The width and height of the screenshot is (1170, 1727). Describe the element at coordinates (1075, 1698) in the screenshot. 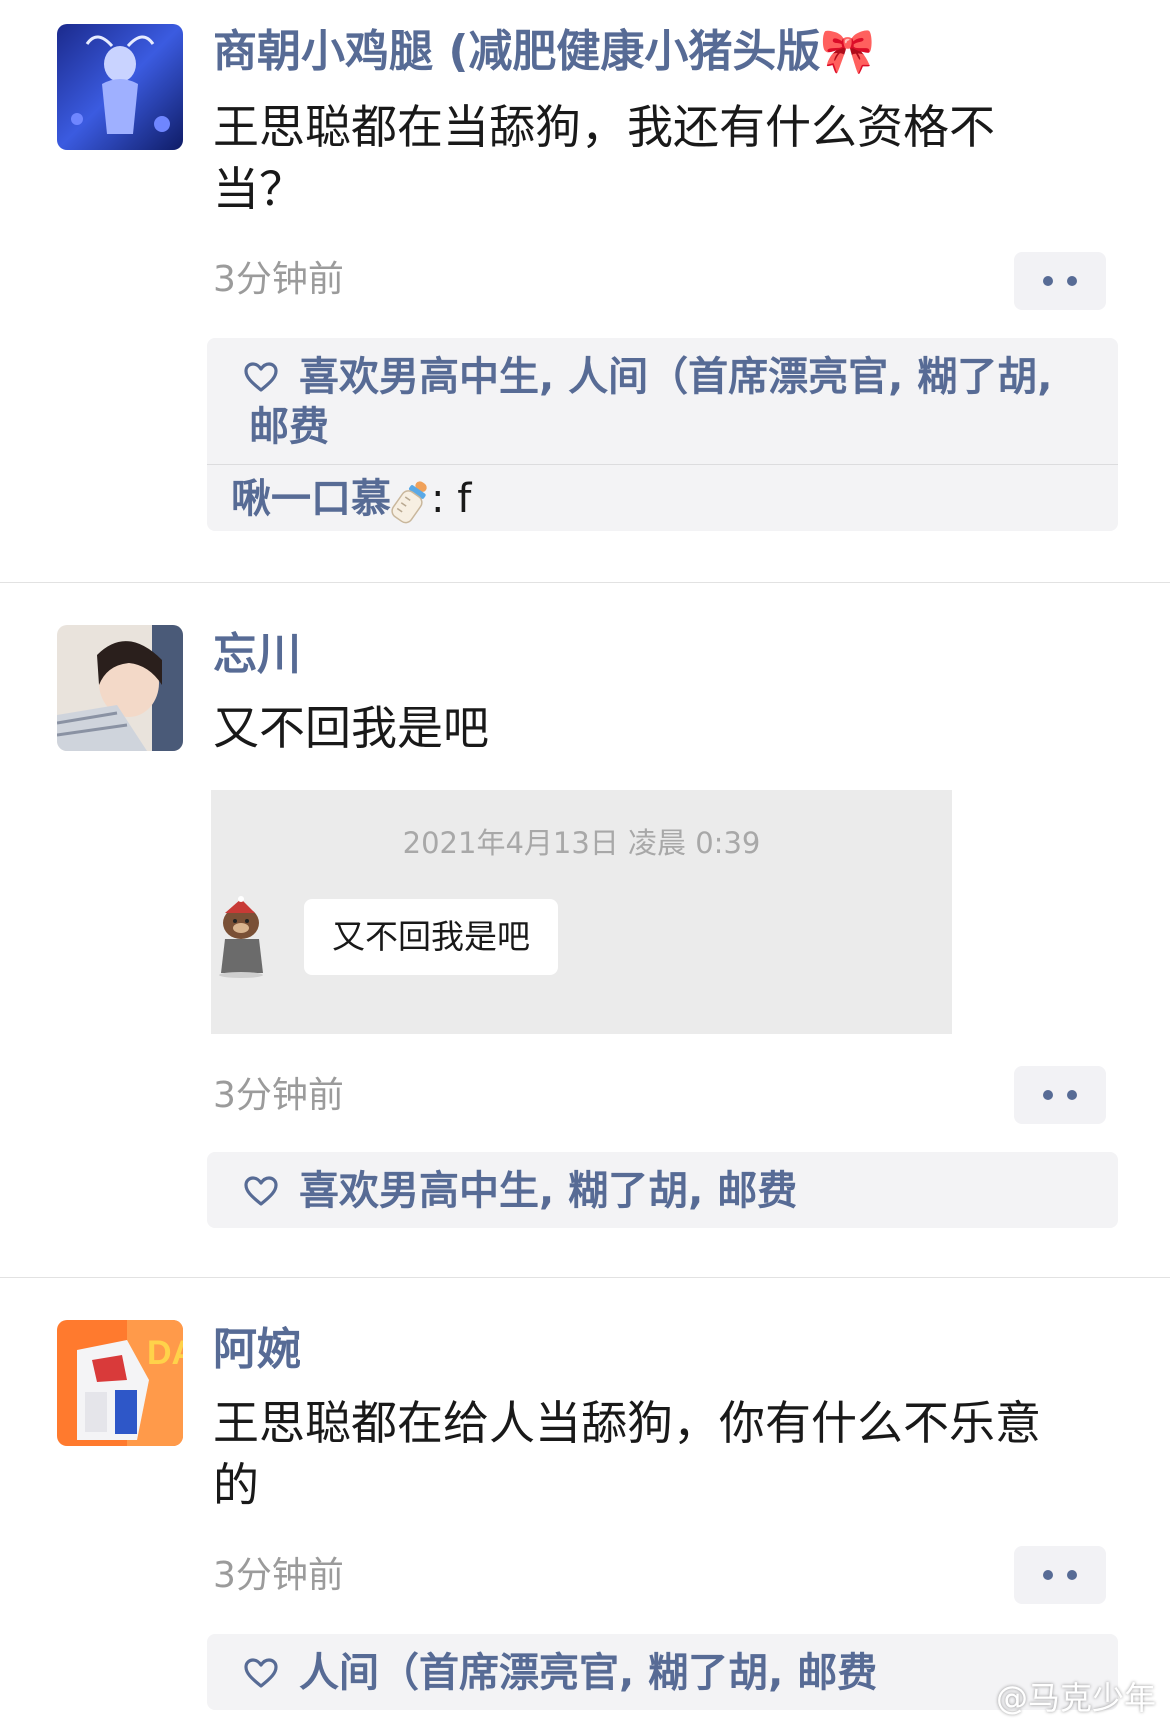

I see `weibo-watermark: @马克少年` at that location.